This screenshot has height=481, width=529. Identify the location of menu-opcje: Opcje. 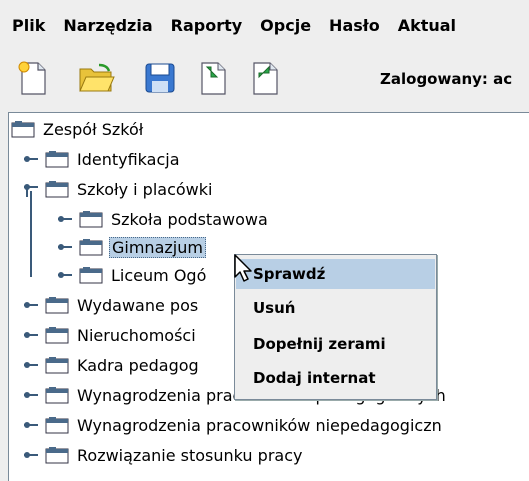
(284, 25).